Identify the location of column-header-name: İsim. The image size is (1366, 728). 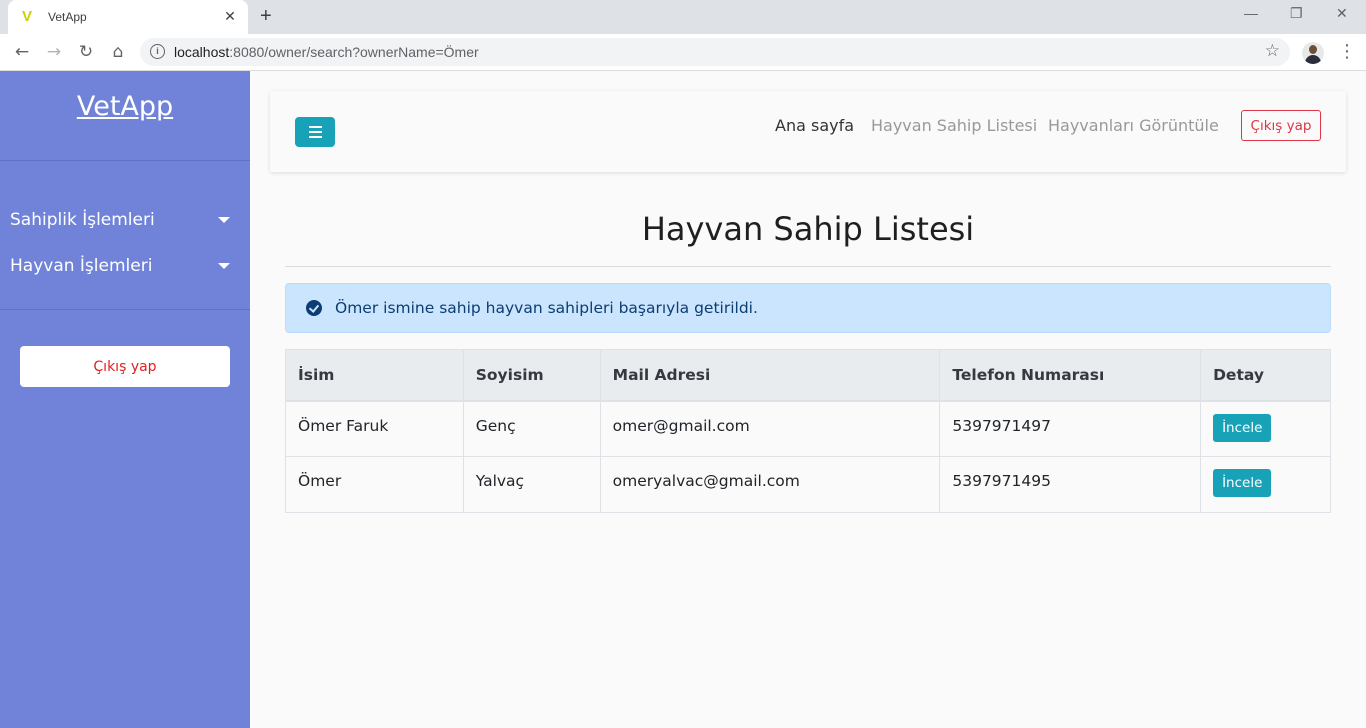
(374, 375).